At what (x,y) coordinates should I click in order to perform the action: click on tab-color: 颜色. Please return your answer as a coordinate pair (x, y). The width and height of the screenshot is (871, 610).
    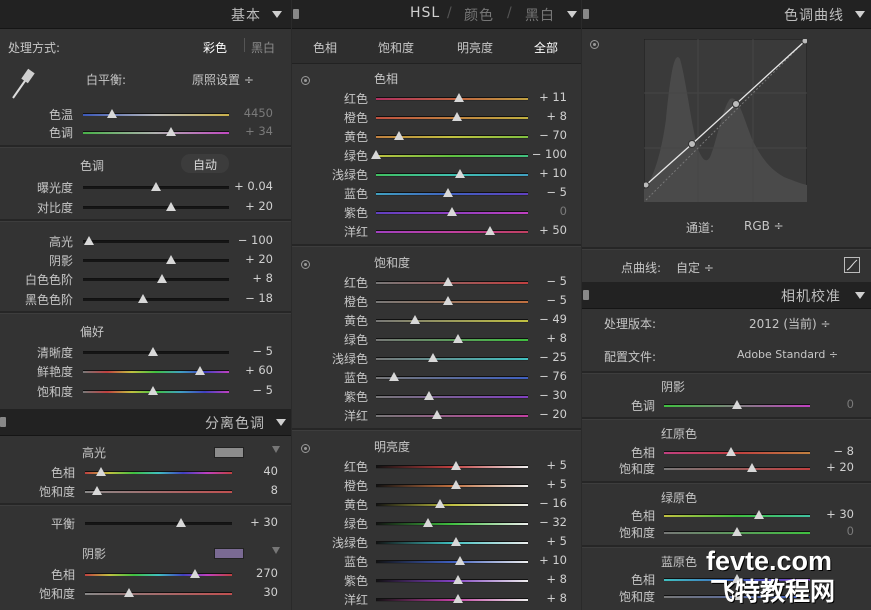
    Looking at the image, I should click on (479, 15).